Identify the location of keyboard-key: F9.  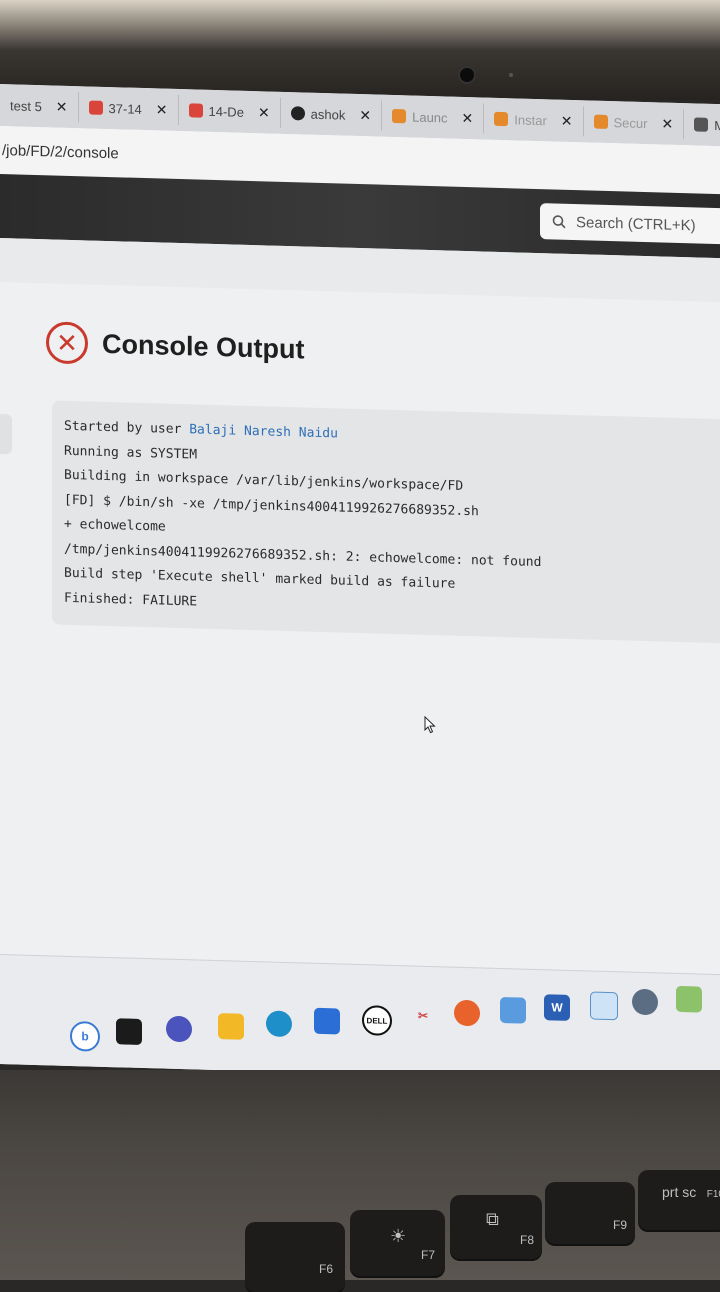
(590, 1213).